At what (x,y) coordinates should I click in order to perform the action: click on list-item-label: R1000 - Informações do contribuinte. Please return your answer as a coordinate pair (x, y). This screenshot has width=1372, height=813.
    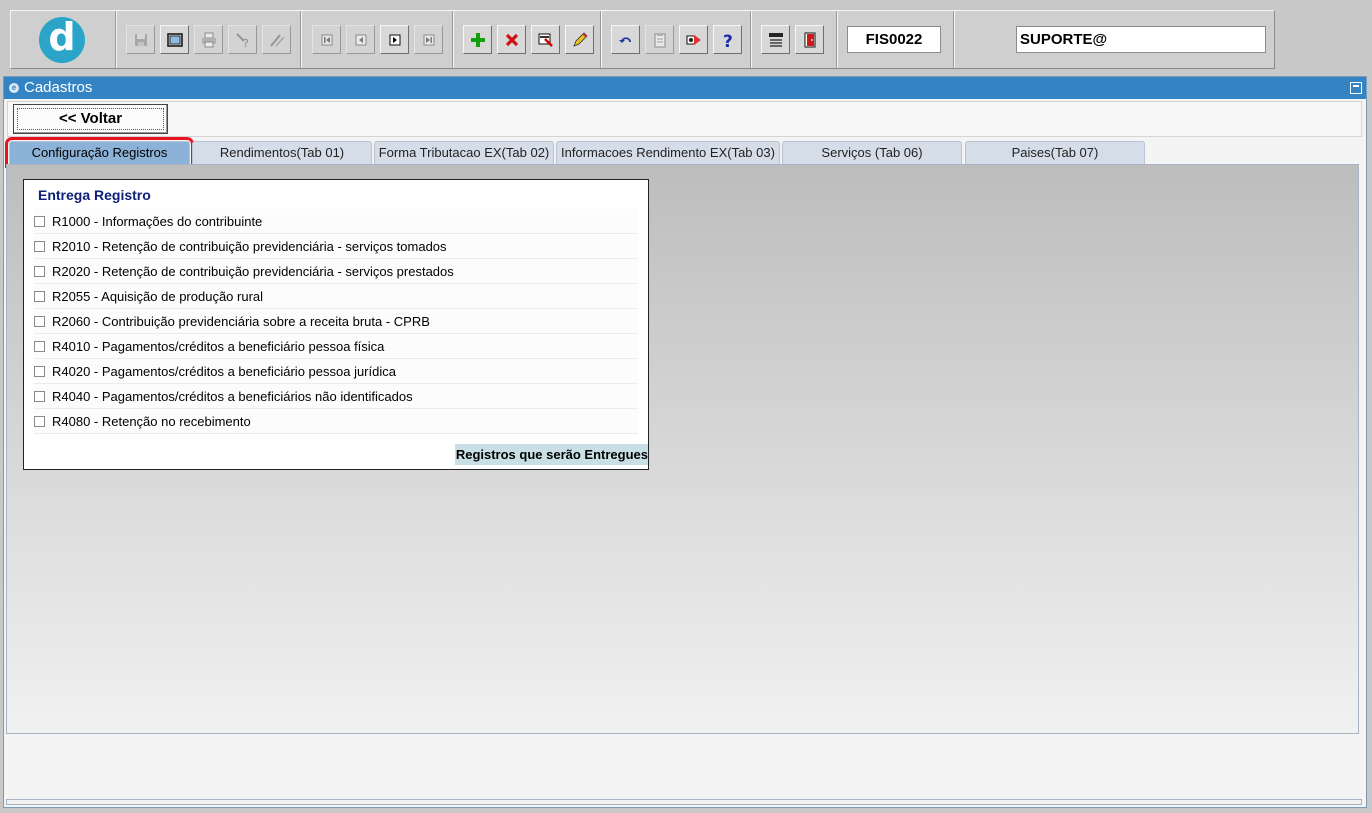
    Looking at the image, I should click on (157, 221).